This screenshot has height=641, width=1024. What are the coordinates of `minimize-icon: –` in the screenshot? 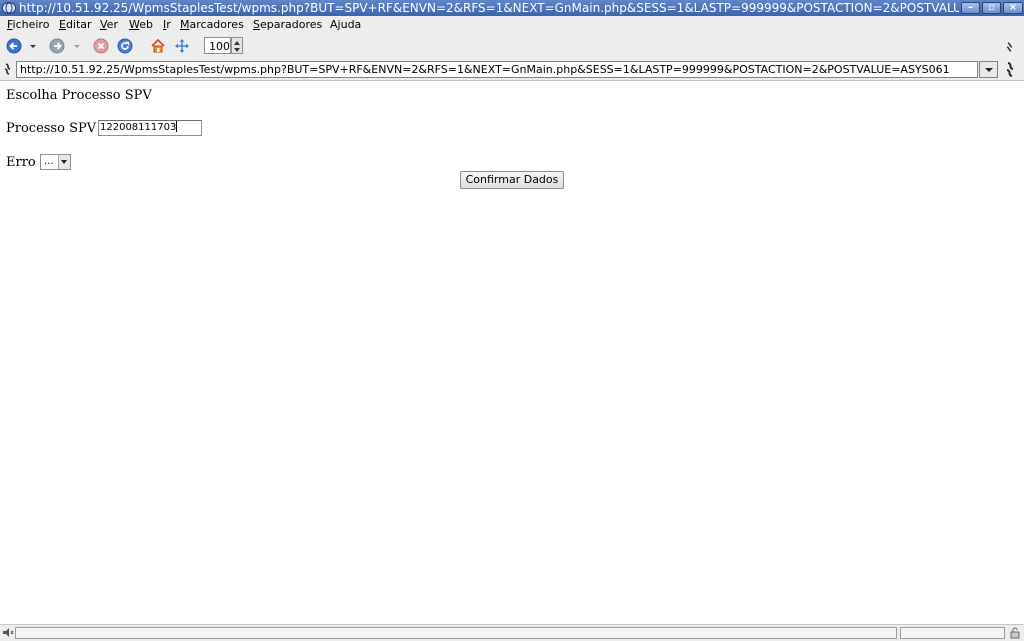 It's located at (970, 7).